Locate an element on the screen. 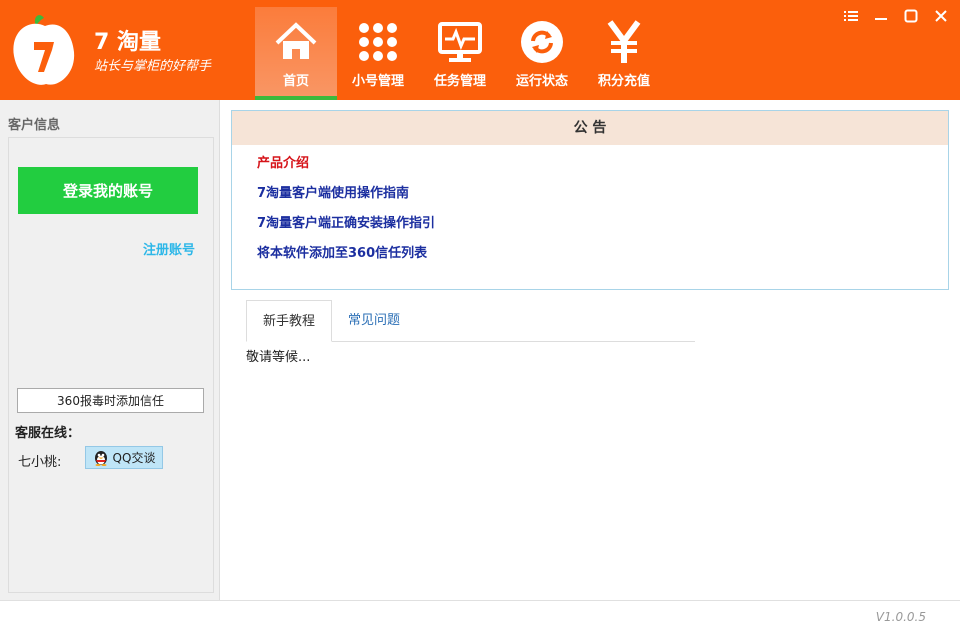 Image resolution: width=960 pixels, height=635 pixels. customer-info-title: 客户信息 is located at coordinates (34, 125).